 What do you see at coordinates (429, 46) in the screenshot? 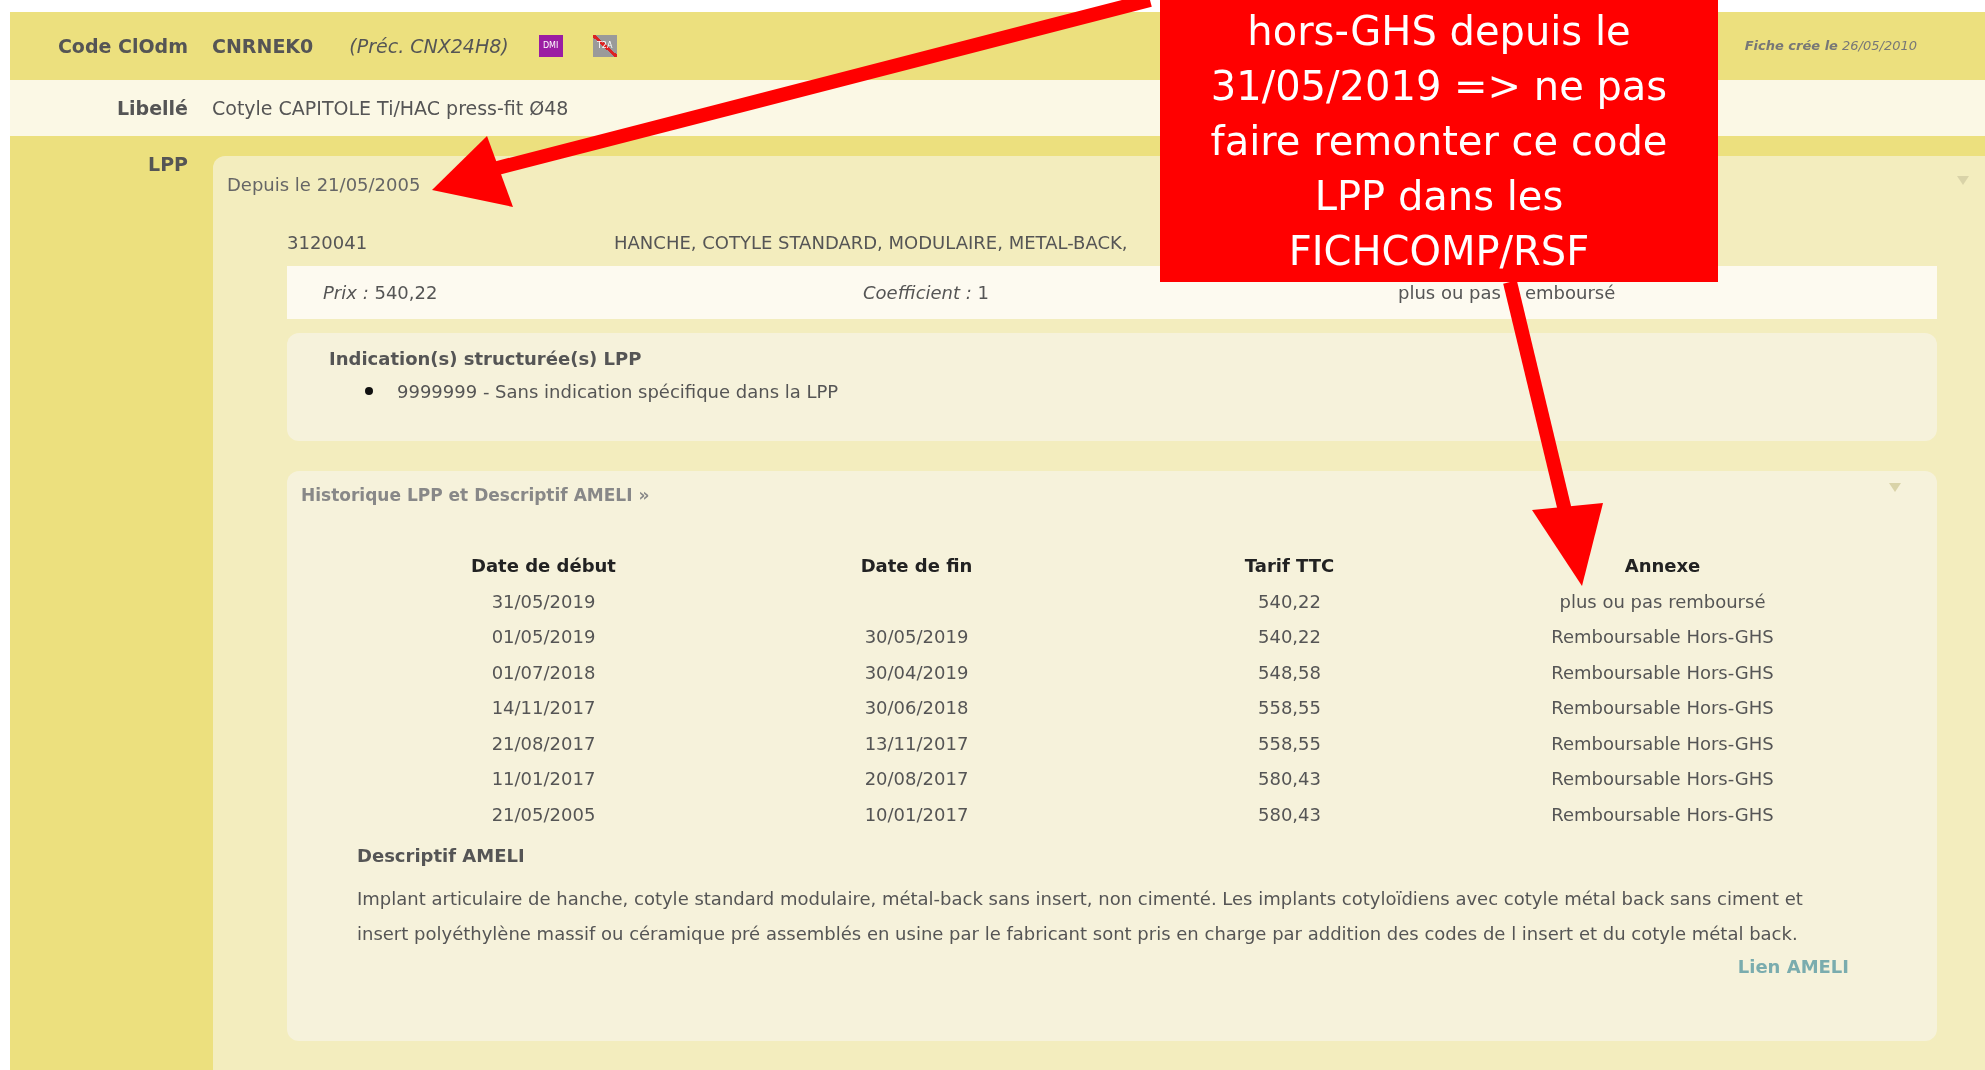
I see `previous-code: (Préc. CNX24H8)` at bounding box center [429, 46].